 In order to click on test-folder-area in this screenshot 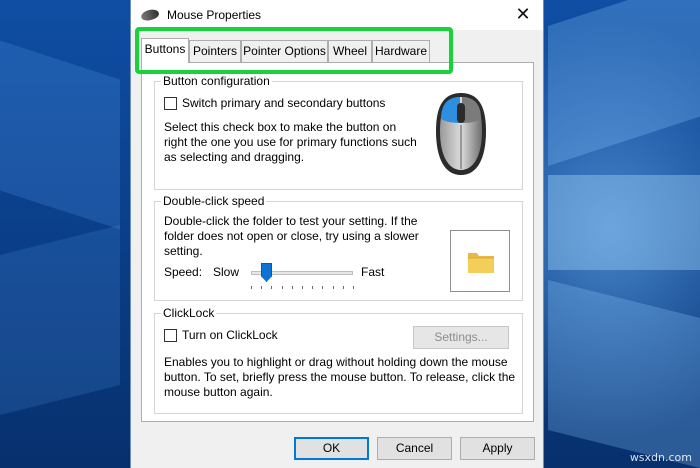, I will do `click(480, 261)`.